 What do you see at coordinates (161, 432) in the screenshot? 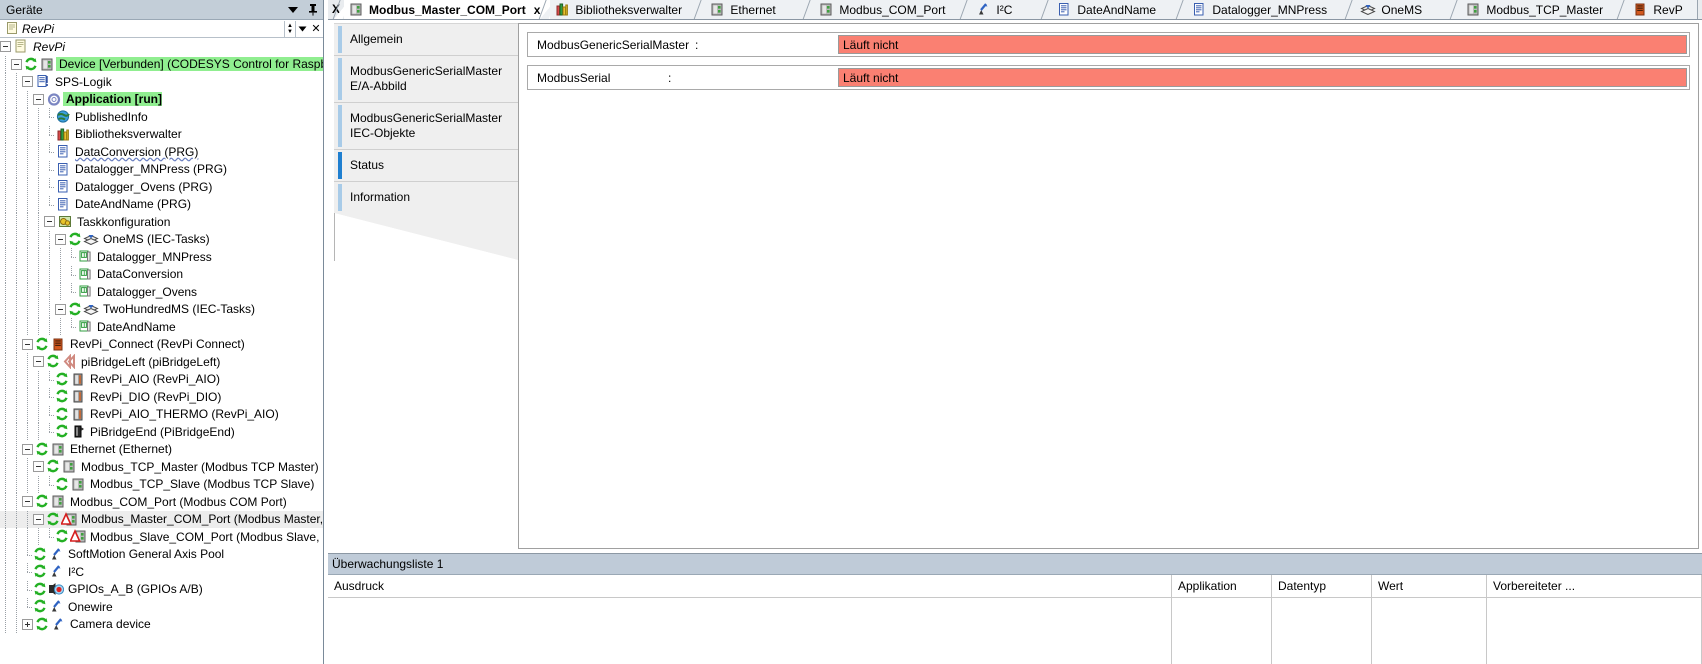
I see `tree-item: PiBridgeEnd (PiBridgeEnd)` at bounding box center [161, 432].